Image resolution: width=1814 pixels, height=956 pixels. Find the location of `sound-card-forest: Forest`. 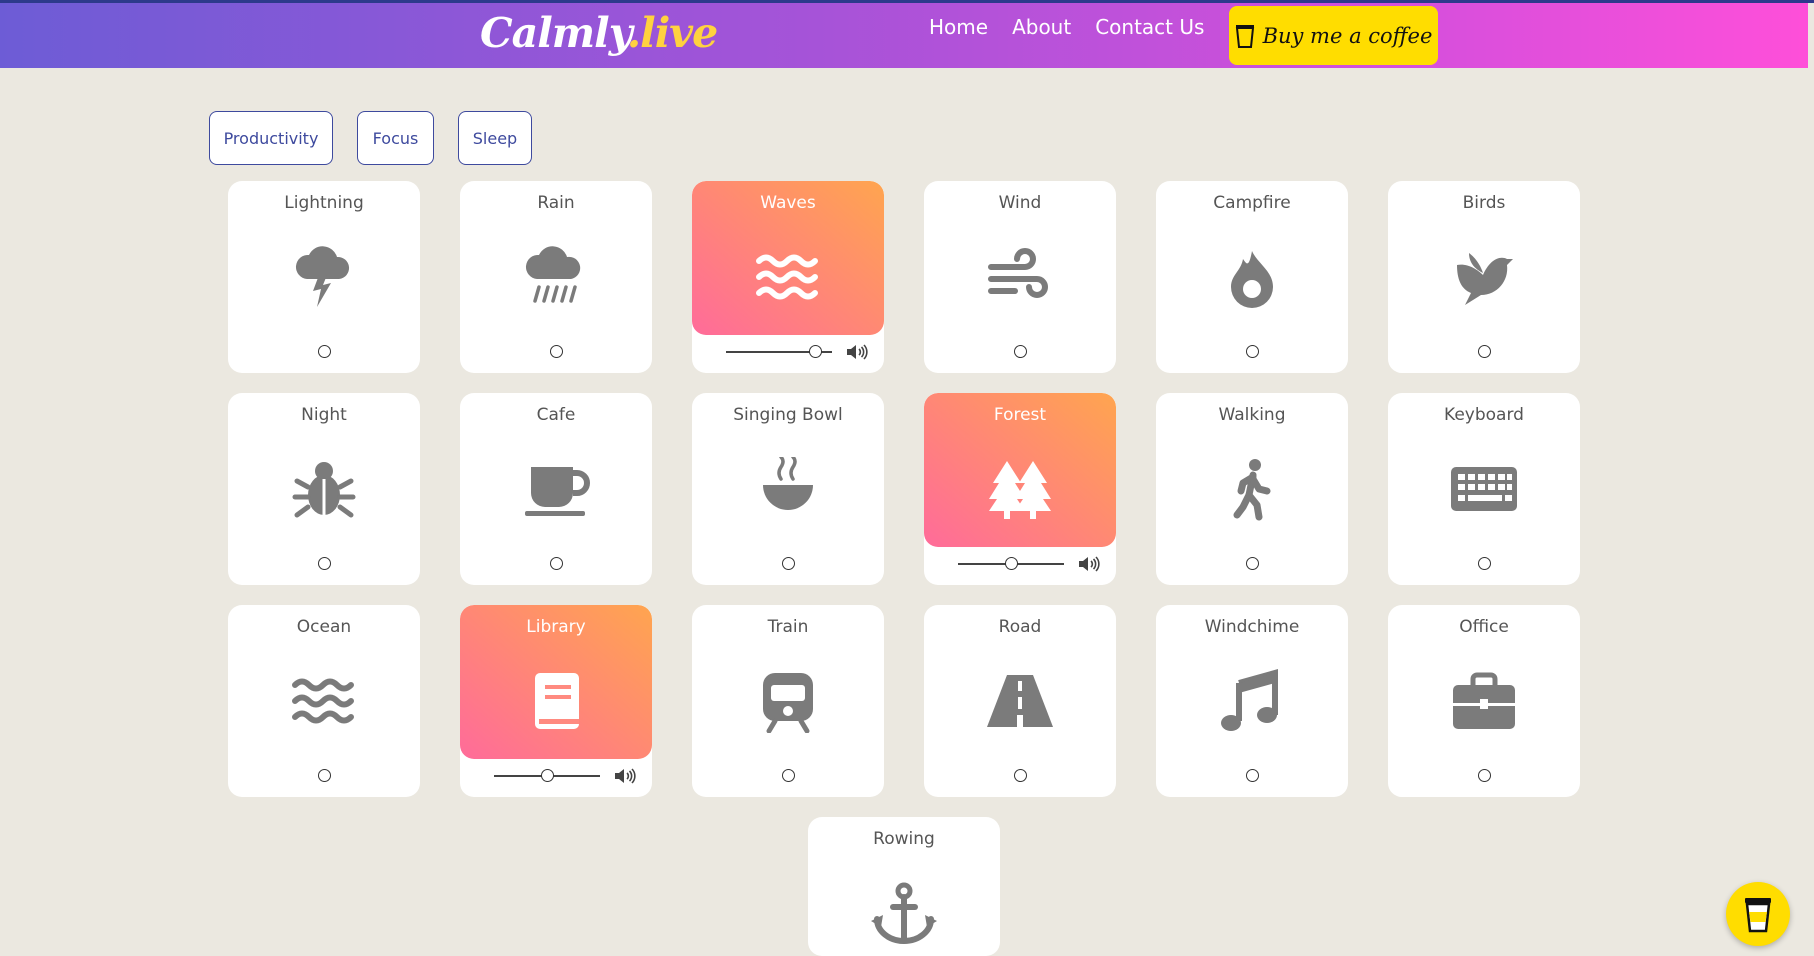

sound-card-forest: Forest is located at coordinates (1020, 489).